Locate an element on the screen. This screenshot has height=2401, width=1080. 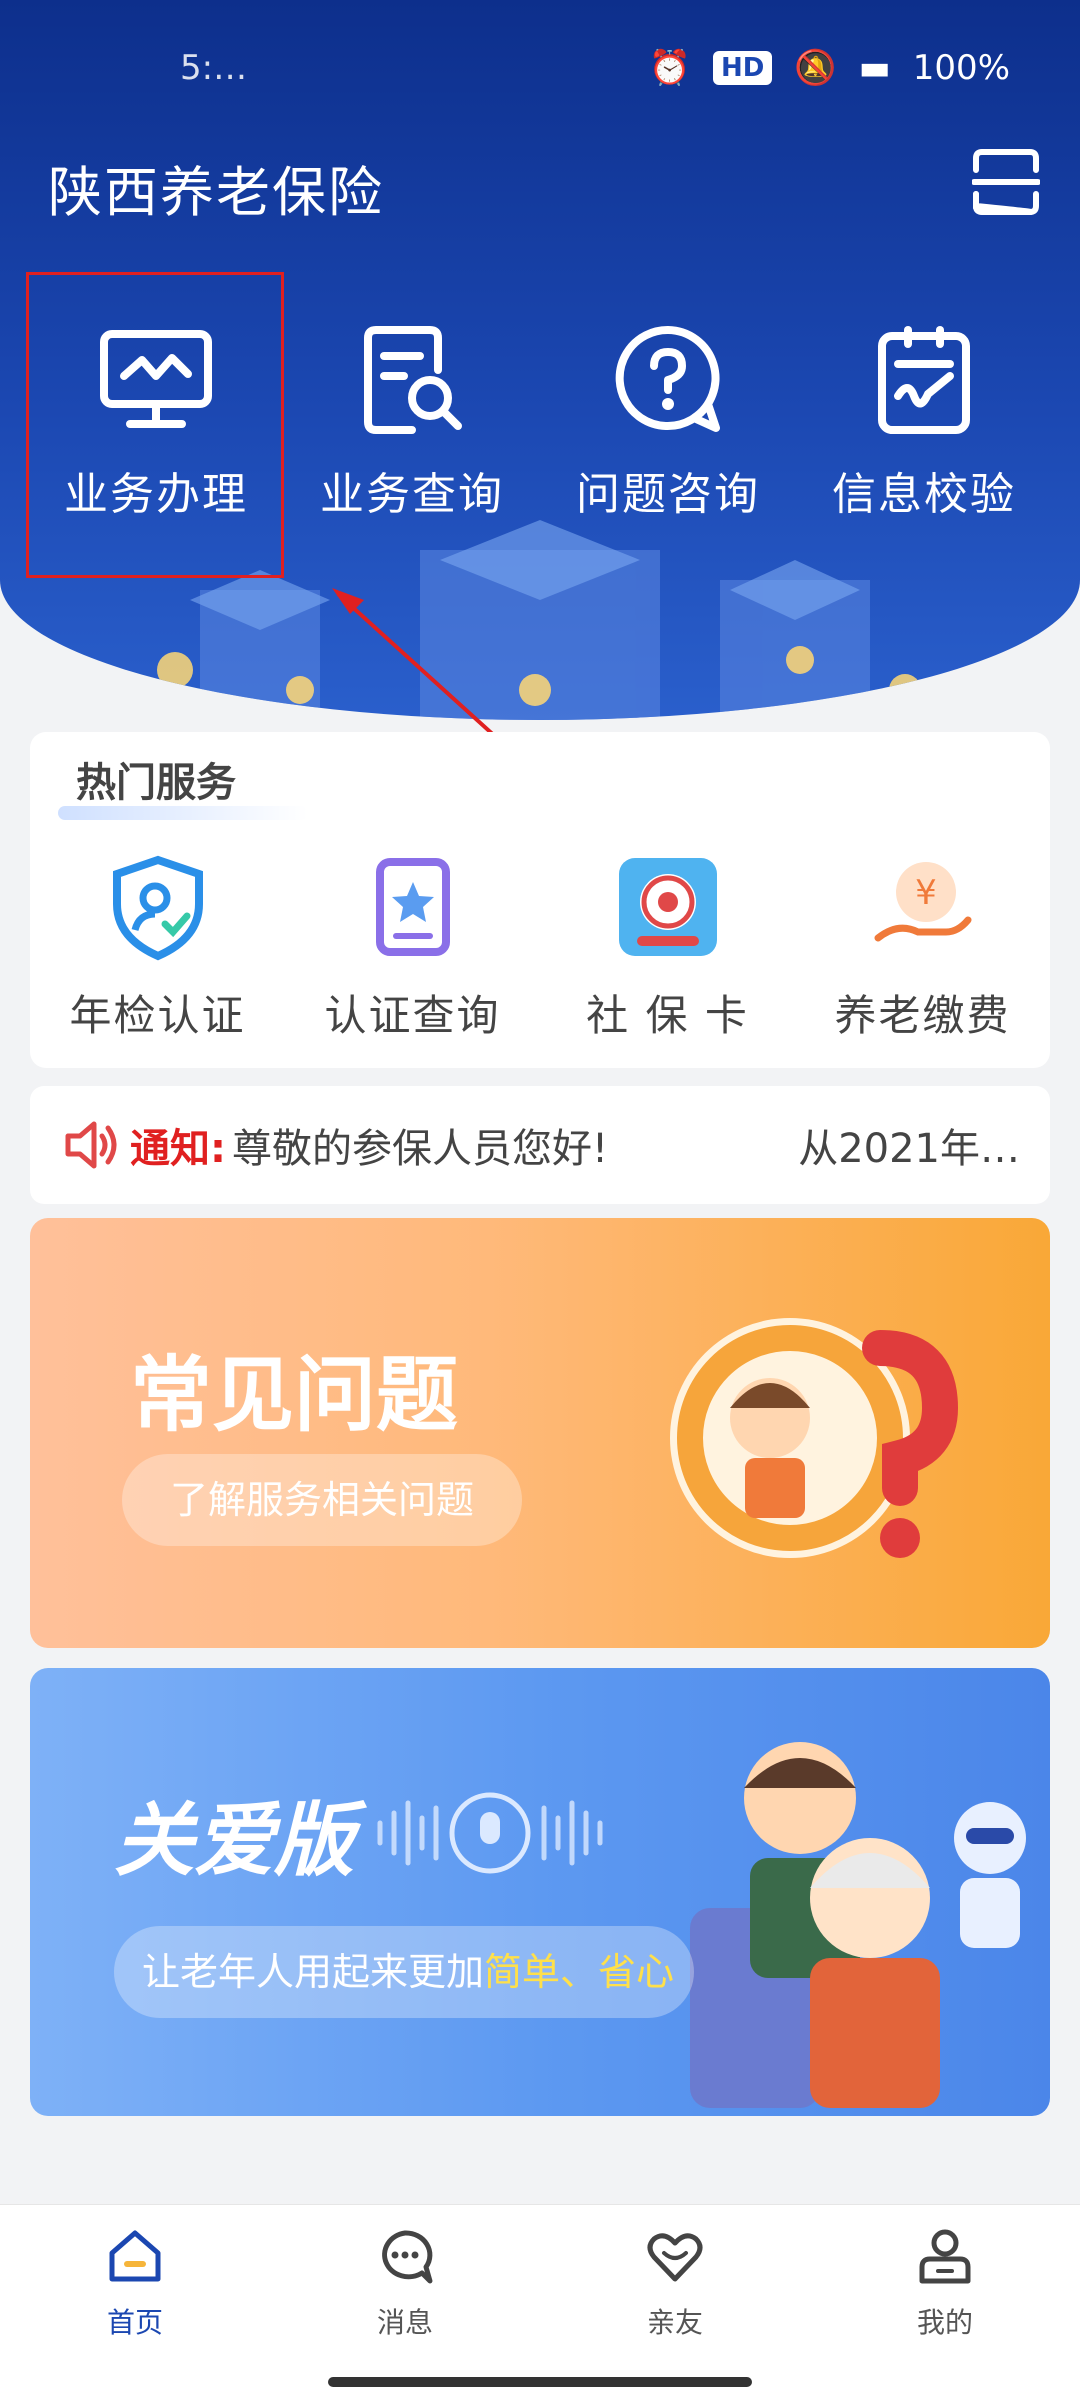
tab-label: 首页 is located at coordinates (134, 2322).